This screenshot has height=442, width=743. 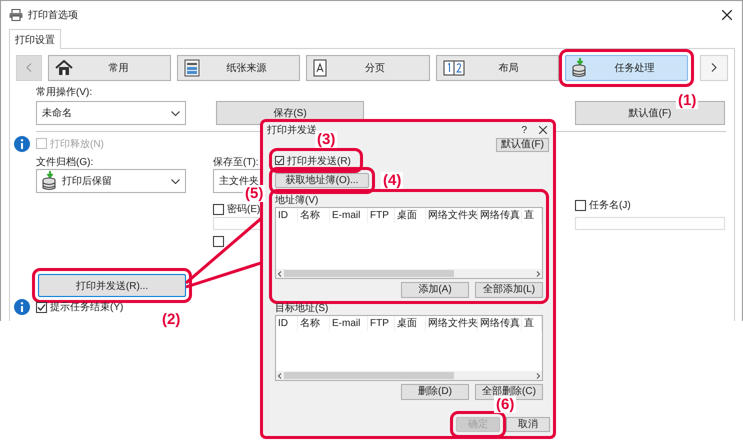 What do you see at coordinates (292, 130) in the screenshot?
I see `dialog-title: 打印并发送` at bounding box center [292, 130].